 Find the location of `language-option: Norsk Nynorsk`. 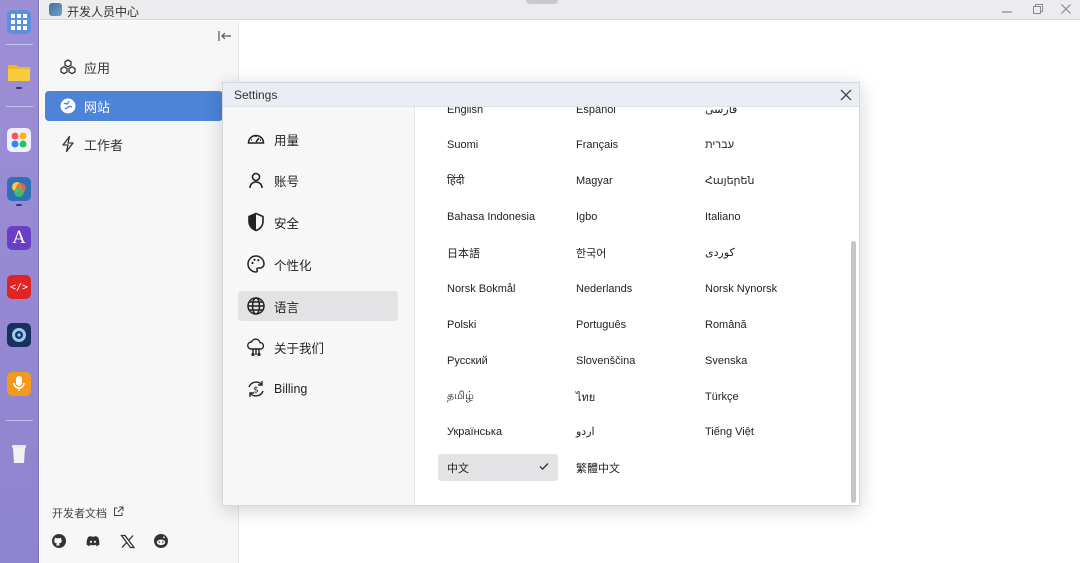

language-option: Norsk Nynorsk is located at coordinates (756, 288).